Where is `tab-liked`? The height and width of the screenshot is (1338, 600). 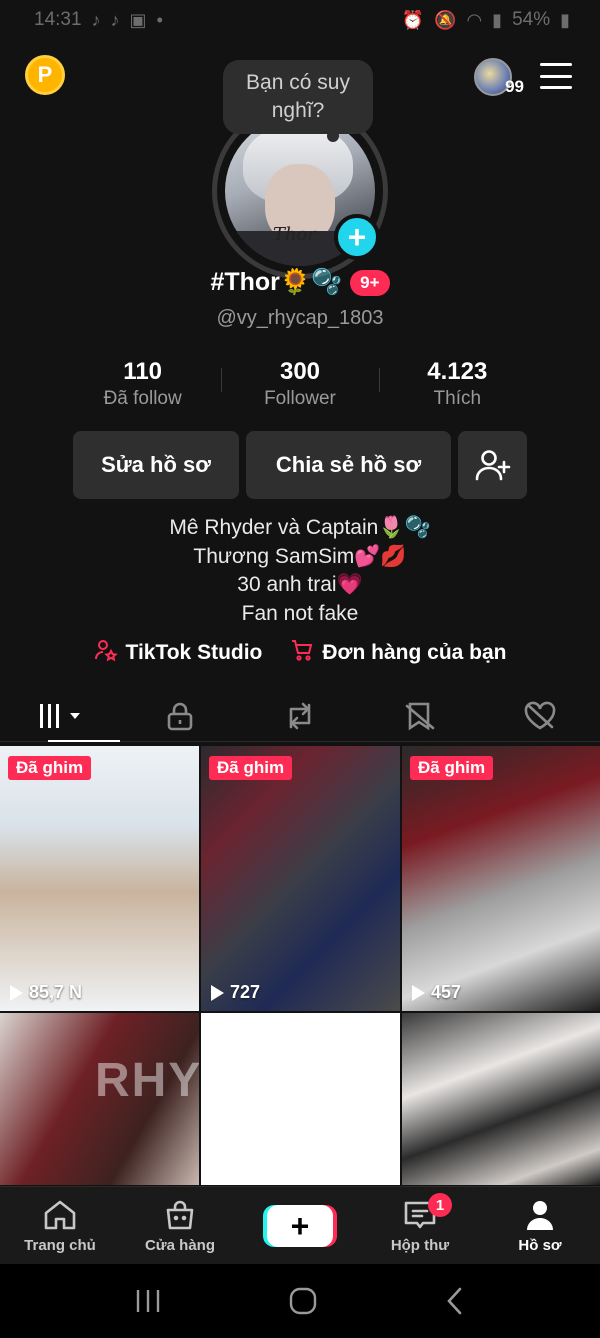 tab-liked is located at coordinates (540, 715).